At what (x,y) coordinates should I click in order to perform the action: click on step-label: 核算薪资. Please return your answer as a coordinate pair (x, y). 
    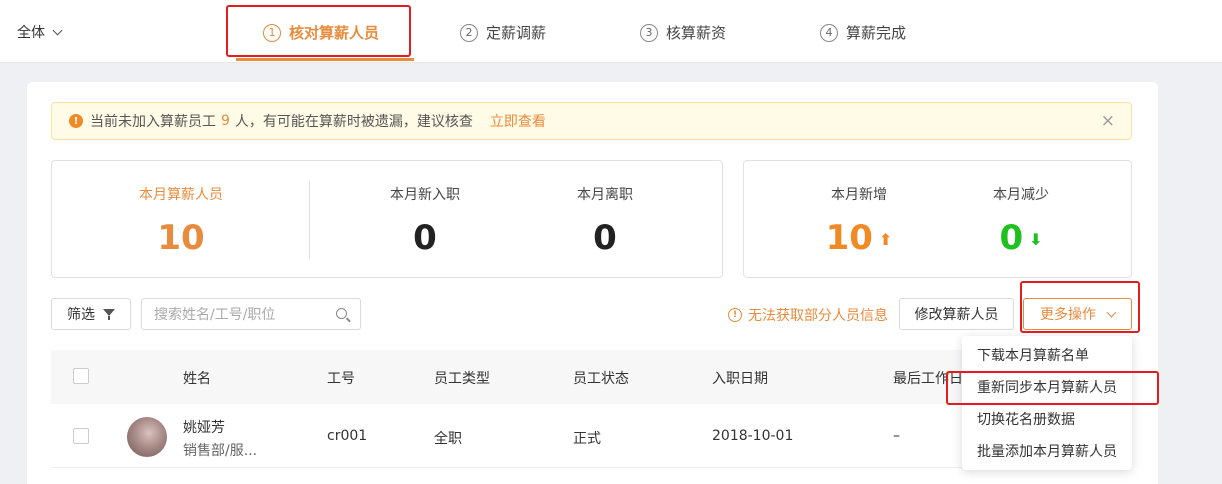
    Looking at the image, I should click on (696, 33).